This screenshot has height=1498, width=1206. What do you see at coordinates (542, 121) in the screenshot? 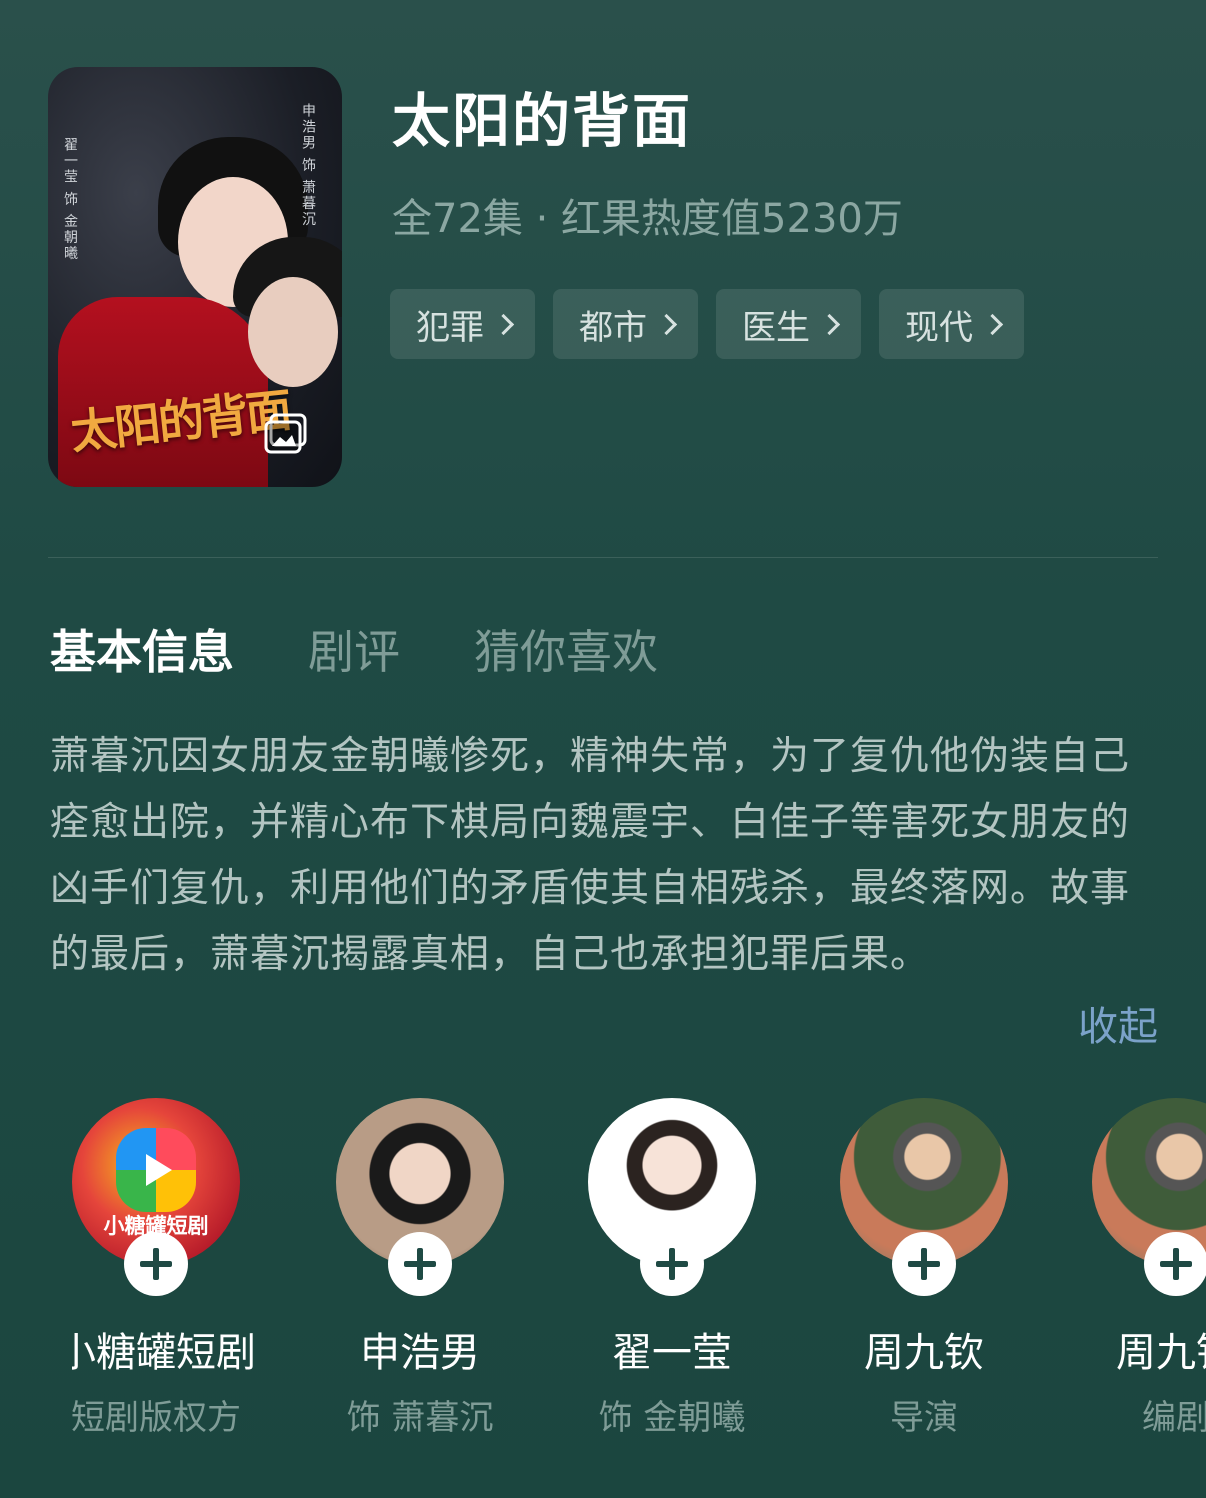
I see `drama-title: 太阳的背面` at bounding box center [542, 121].